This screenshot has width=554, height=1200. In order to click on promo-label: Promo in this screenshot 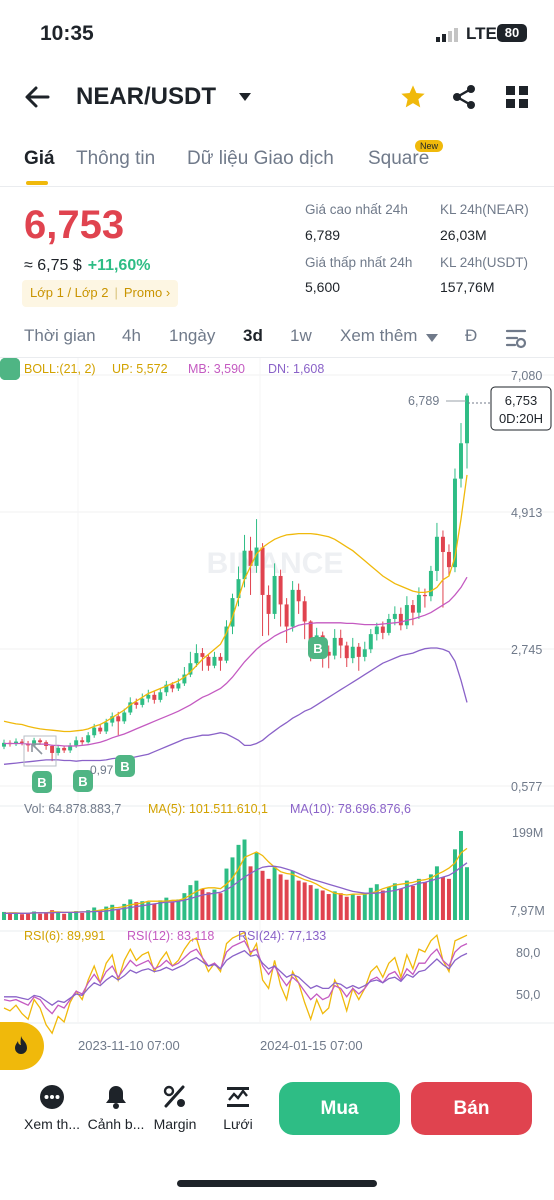, I will do `click(143, 292)`.